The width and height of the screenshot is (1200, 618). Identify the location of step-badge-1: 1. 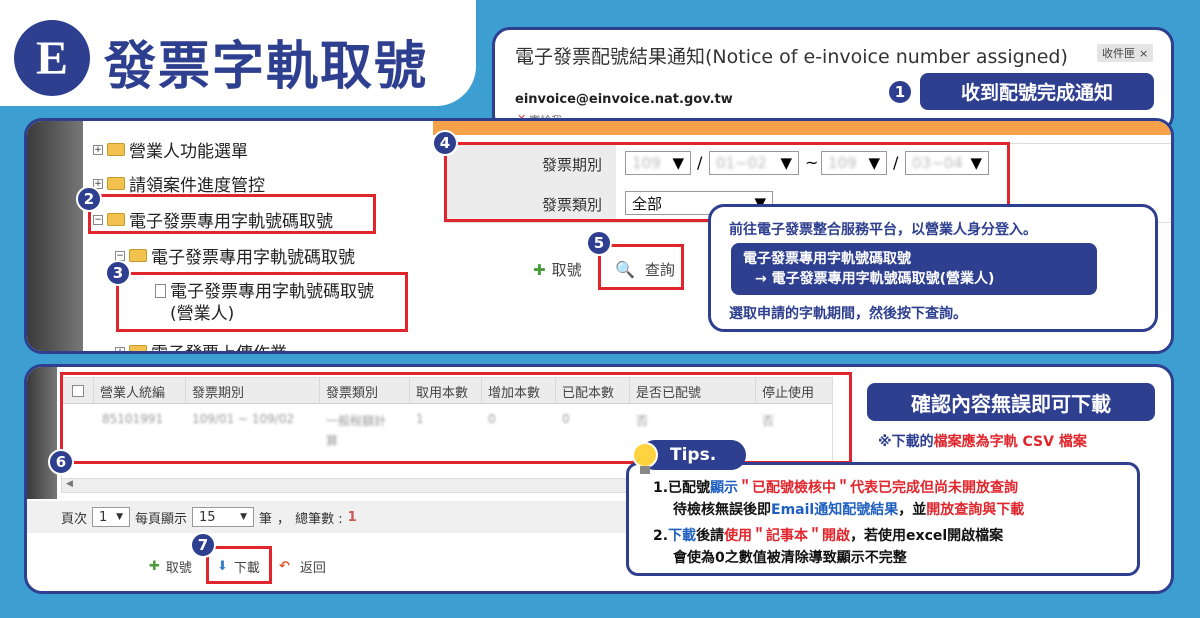
(900, 92).